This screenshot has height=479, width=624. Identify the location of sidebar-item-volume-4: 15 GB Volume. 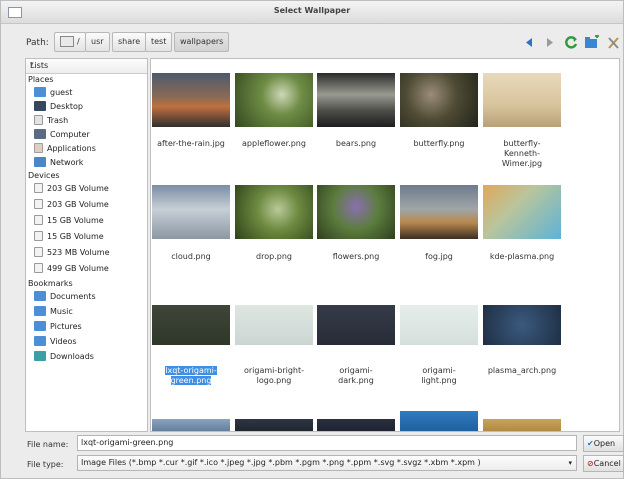
(69, 237).